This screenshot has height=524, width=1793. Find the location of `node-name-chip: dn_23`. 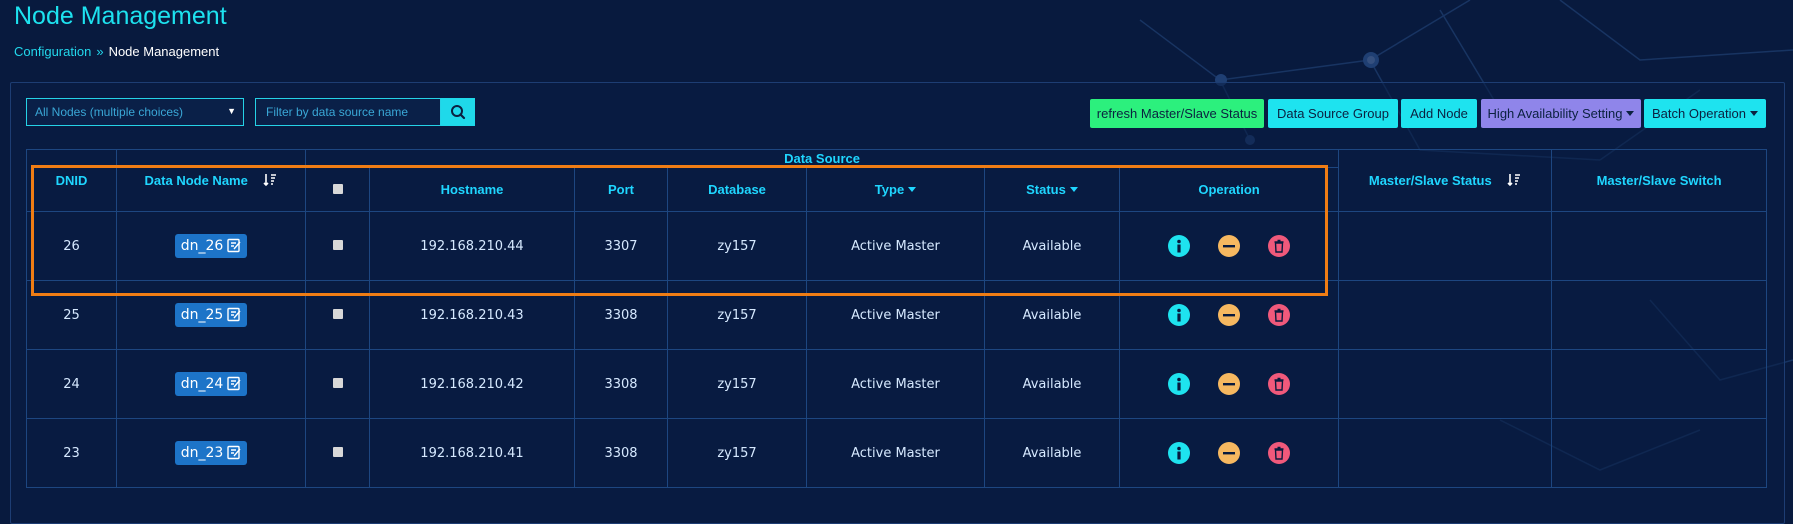

node-name-chip: dn_23 is located at coordinates (211, 453).